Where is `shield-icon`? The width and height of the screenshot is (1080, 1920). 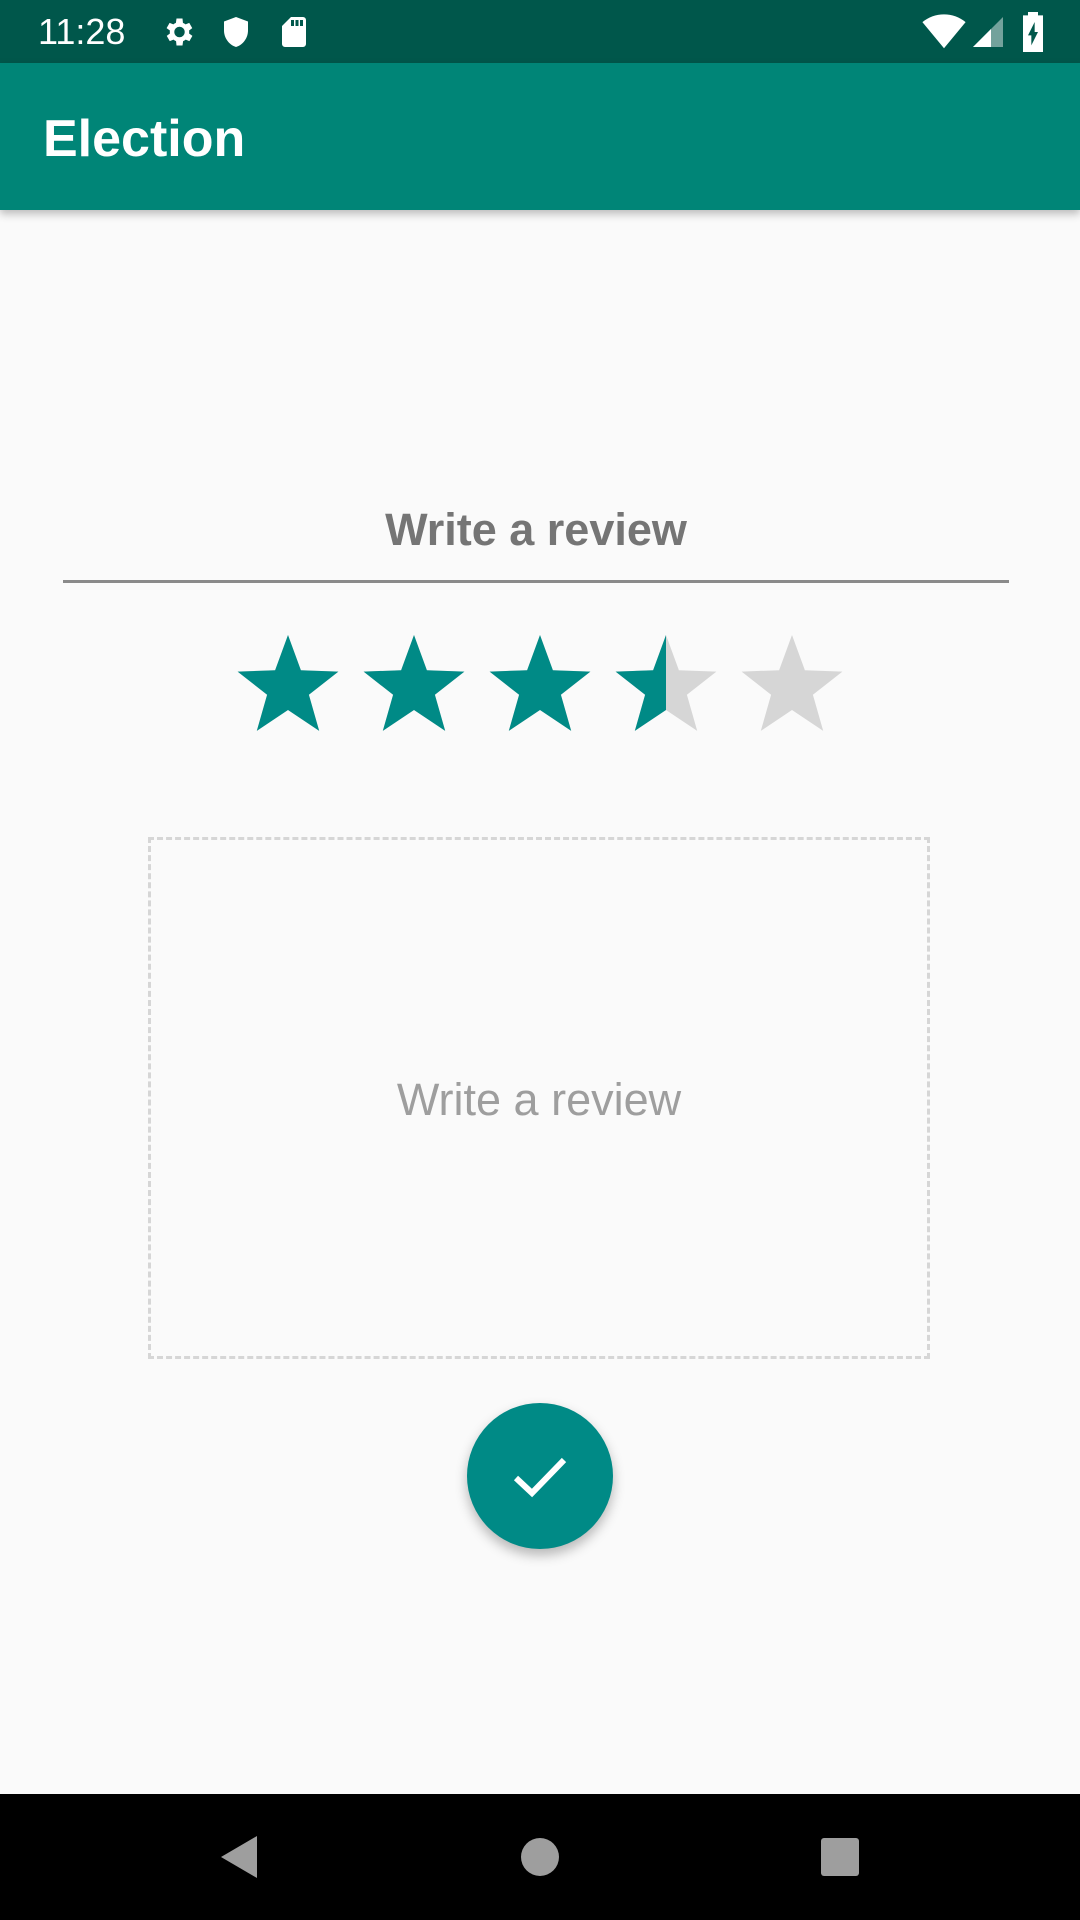
shield-icon is located at coordinates (236, 32).